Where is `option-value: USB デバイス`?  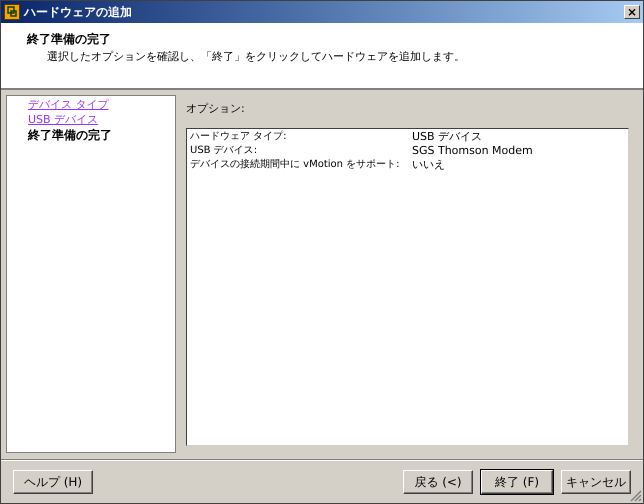
option-value: USB デバイス is located at coordinates (447, 137).